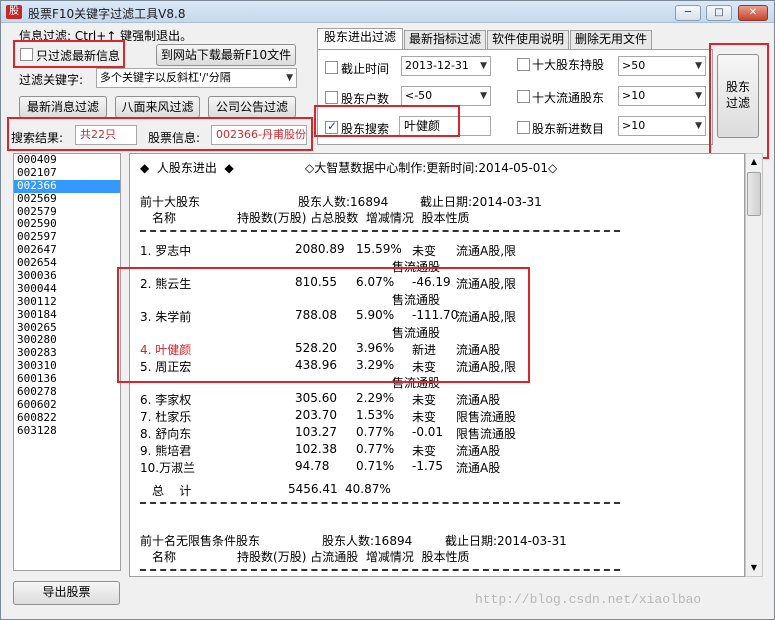 This screenshot has height=620, width=775. Describe the element at coordinates (311, 557) in the screenshot. I see `sec2-columns: 名称 持股数(万股) 占流通股 增减情况 股本性质` at that location.